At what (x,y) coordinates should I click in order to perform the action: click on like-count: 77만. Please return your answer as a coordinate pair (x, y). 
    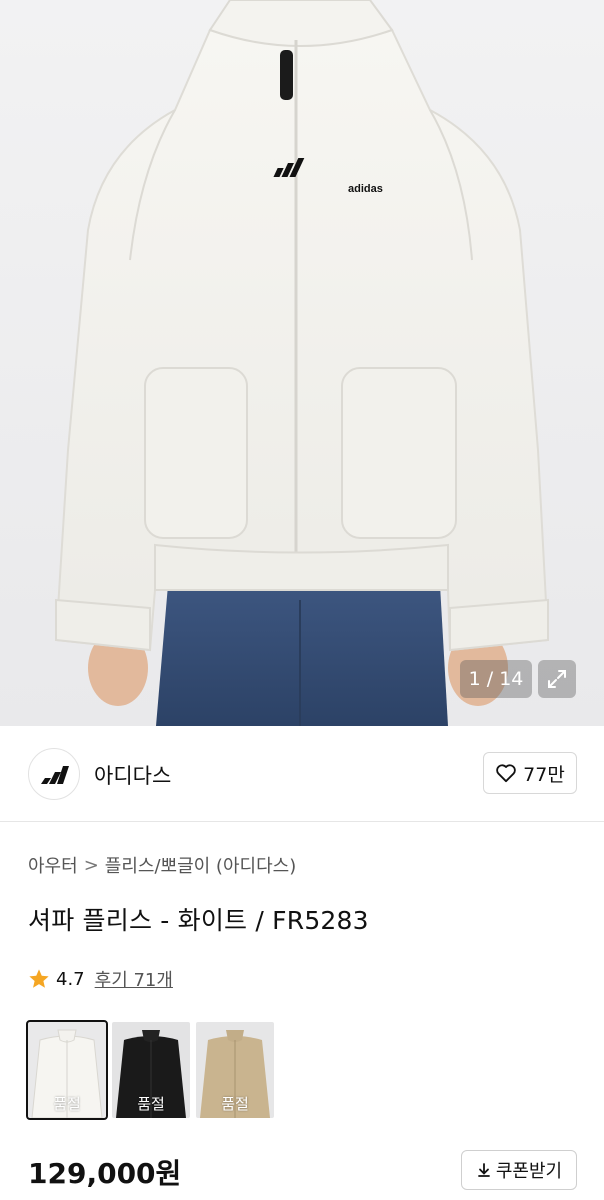
    Looking at the image, I should click on (544, 774).